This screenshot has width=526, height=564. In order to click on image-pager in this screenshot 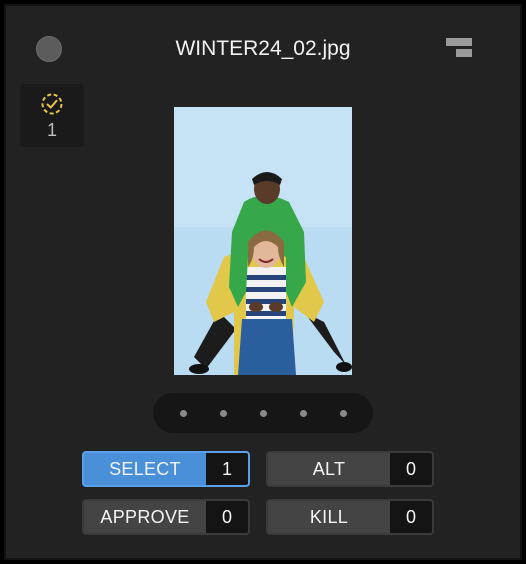, I will do `click(263, 413)`.